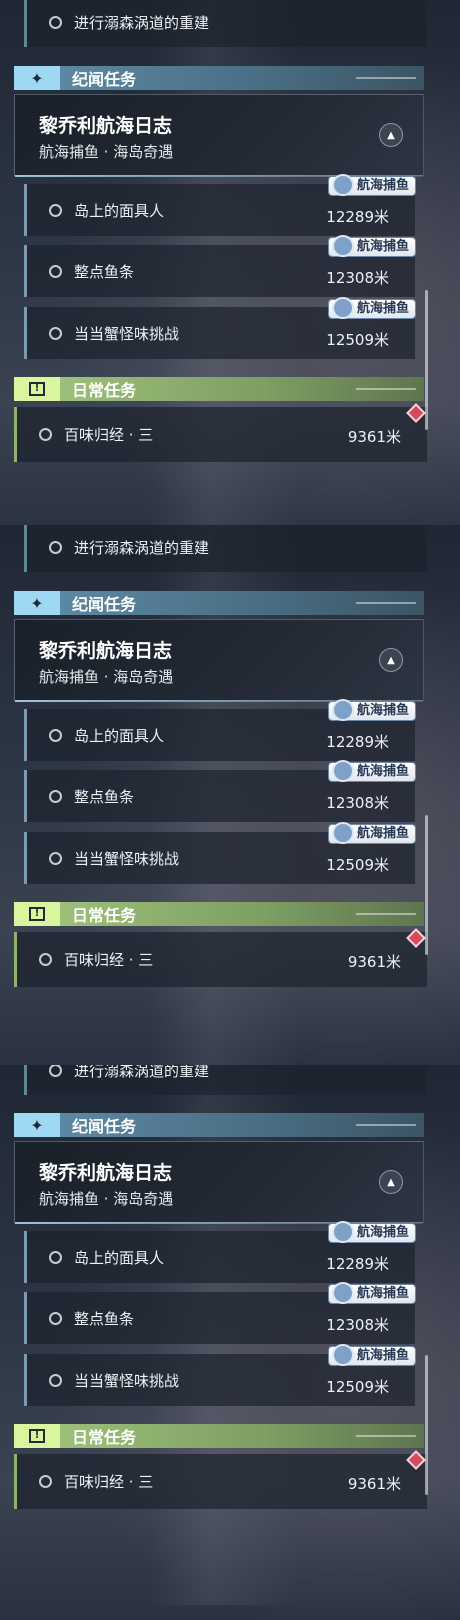 Image resolution: width=460 pixels, height=1620 pixels. I want to click on daily-section-header: ! 日常任务, so click(219, 389).